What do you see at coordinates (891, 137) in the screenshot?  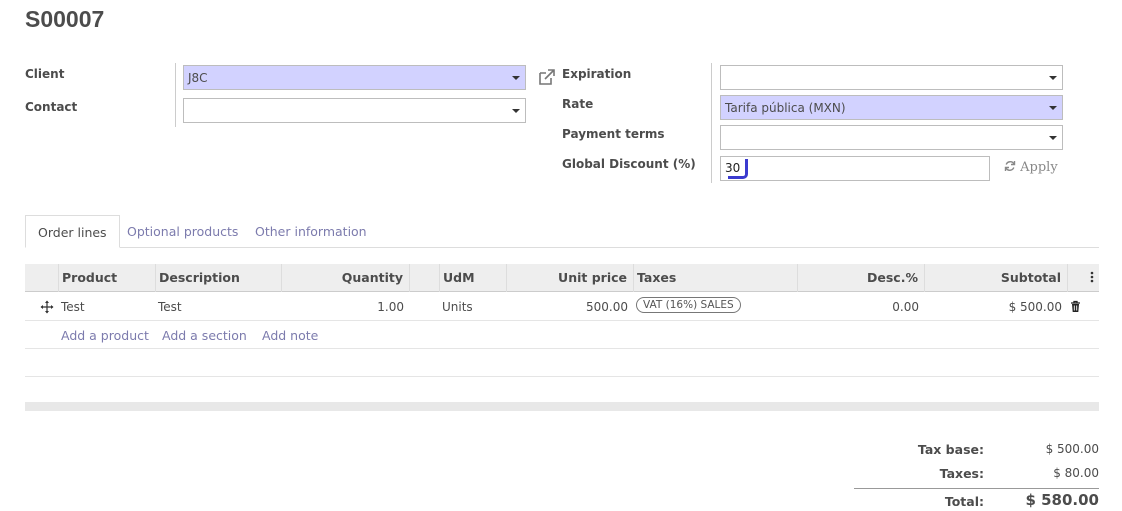 I see `payment-terms-select` at bounding box center [891, 137].